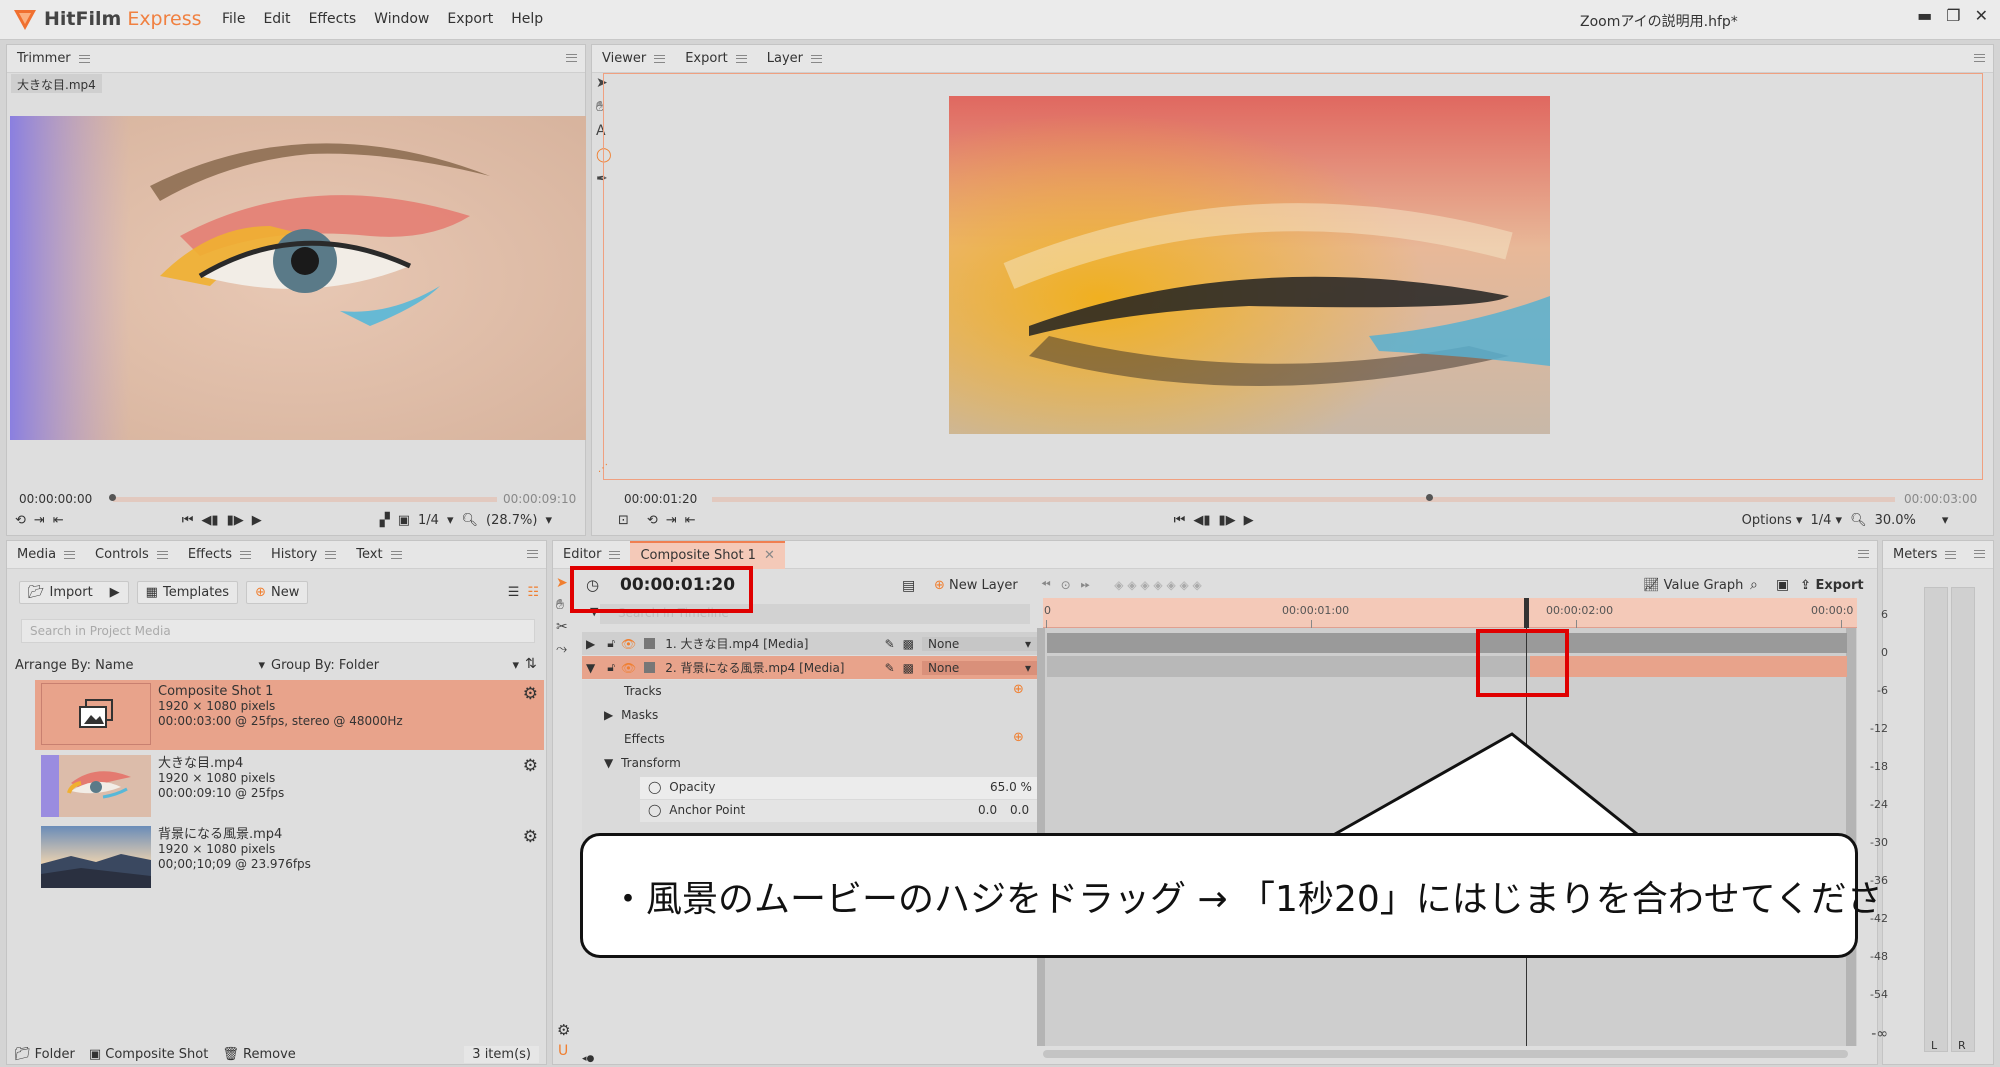 The image size is (2000, 1067). Describe the element at coordinates (533, 592) in the screenshot. I see `detail-view-icon: ☷` at that location.